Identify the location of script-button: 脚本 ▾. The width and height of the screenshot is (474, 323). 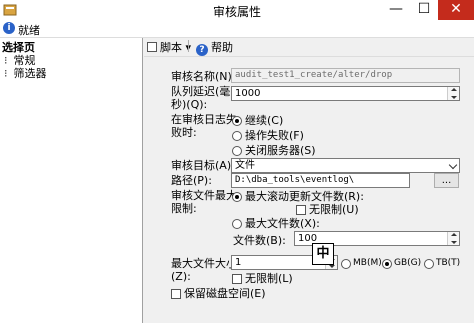
(169, 46).